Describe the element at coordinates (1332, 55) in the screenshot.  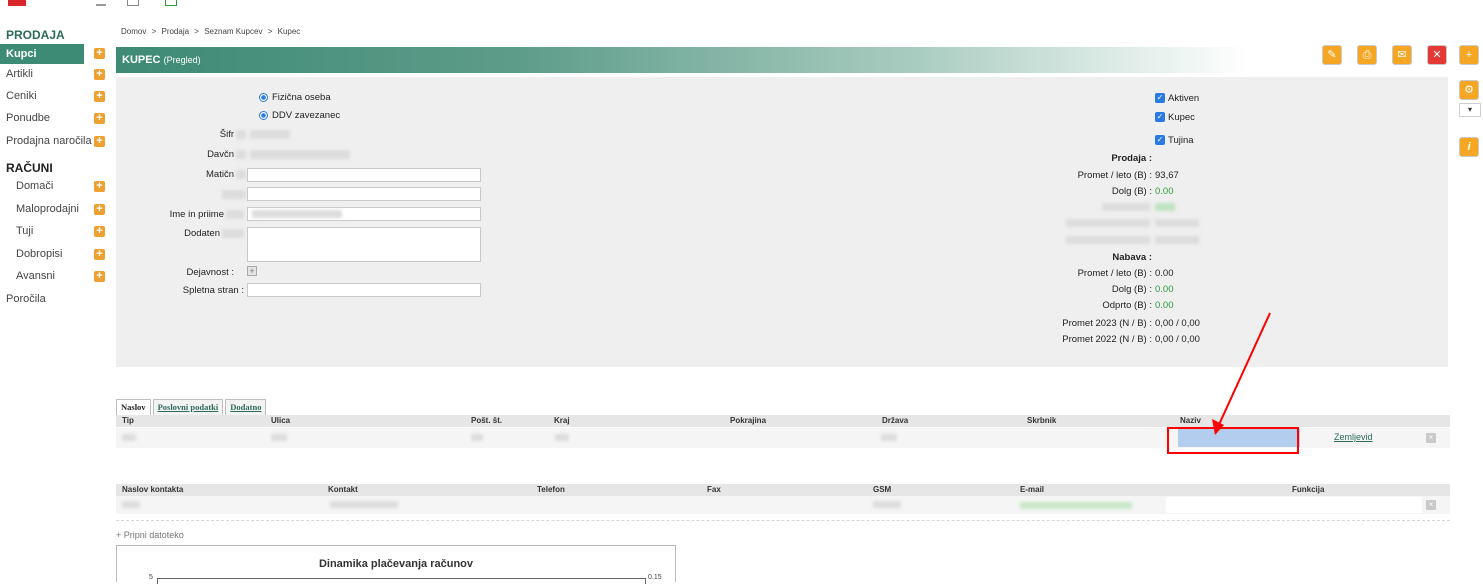
I see `edit-icon: ✎` at that location.